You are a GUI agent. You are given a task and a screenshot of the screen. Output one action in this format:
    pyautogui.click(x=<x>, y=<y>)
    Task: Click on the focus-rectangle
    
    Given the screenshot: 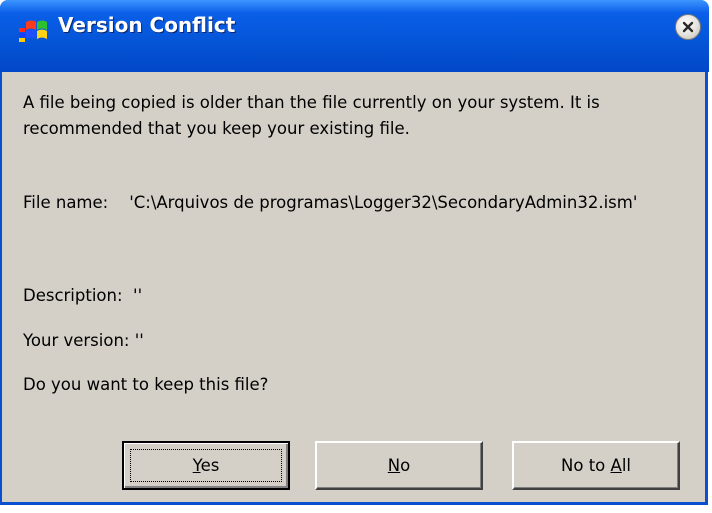 What is the action you would take?
    pyautogui.click(x=206, y=465)
    